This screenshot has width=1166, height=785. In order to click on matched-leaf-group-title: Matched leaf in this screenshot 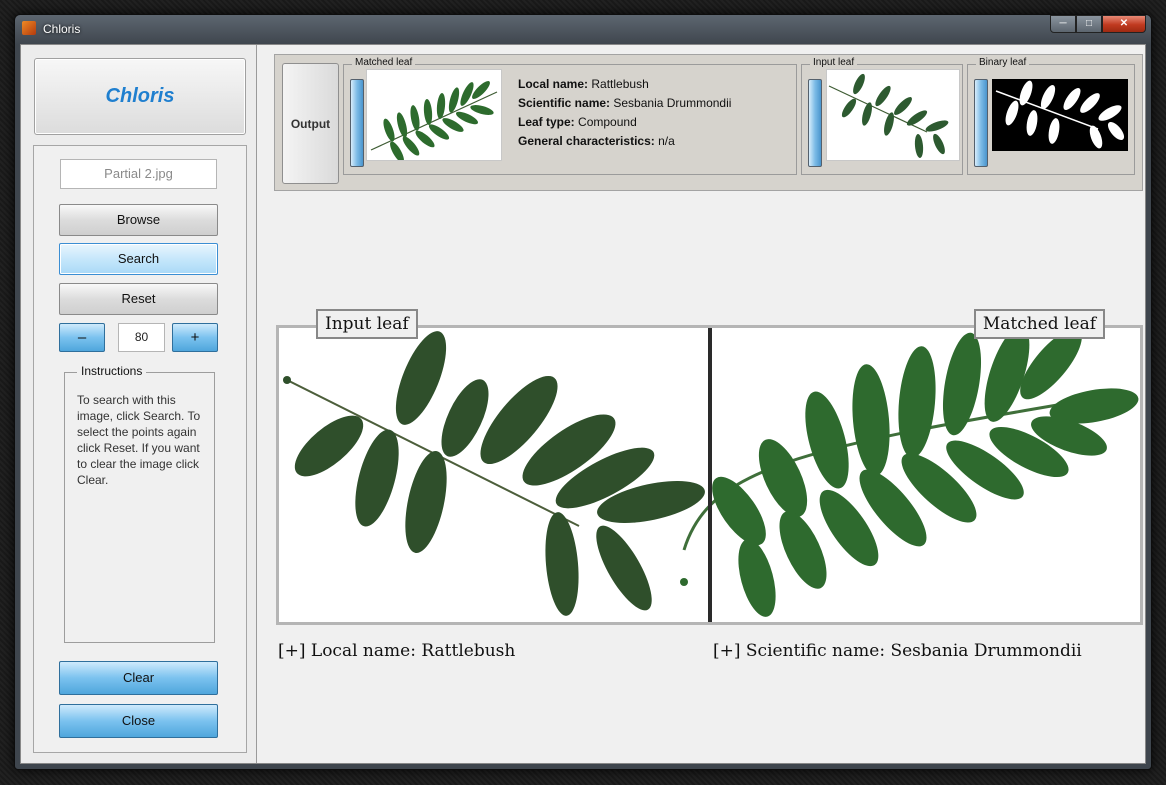, I will do `click(384, 62)`.